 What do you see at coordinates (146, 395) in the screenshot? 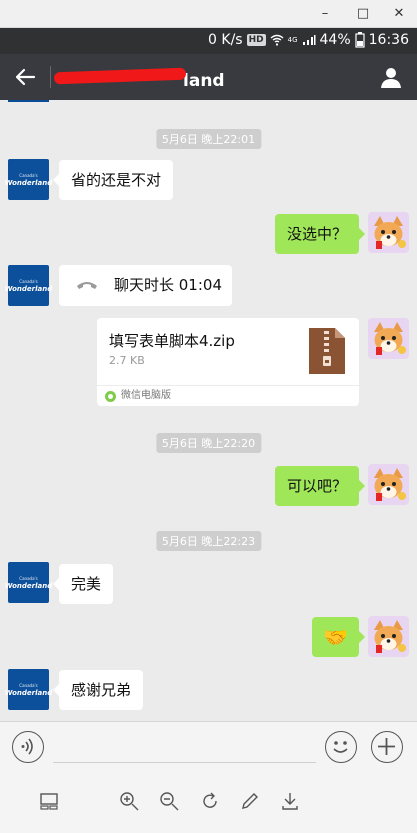
I see `file-source-text: 微信电脑版` at bounding box center [146, 395].